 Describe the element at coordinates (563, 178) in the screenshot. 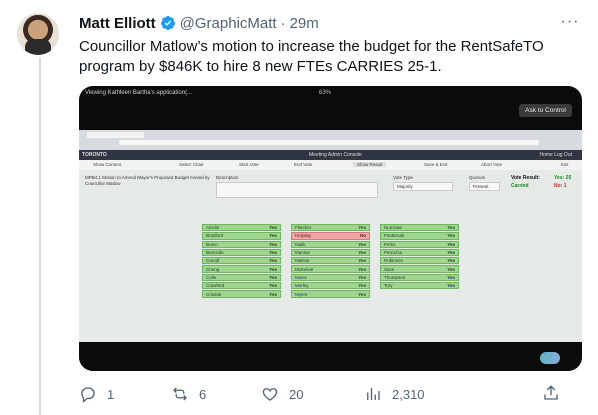

I see `yes-tally: Yes: 25` at that location.